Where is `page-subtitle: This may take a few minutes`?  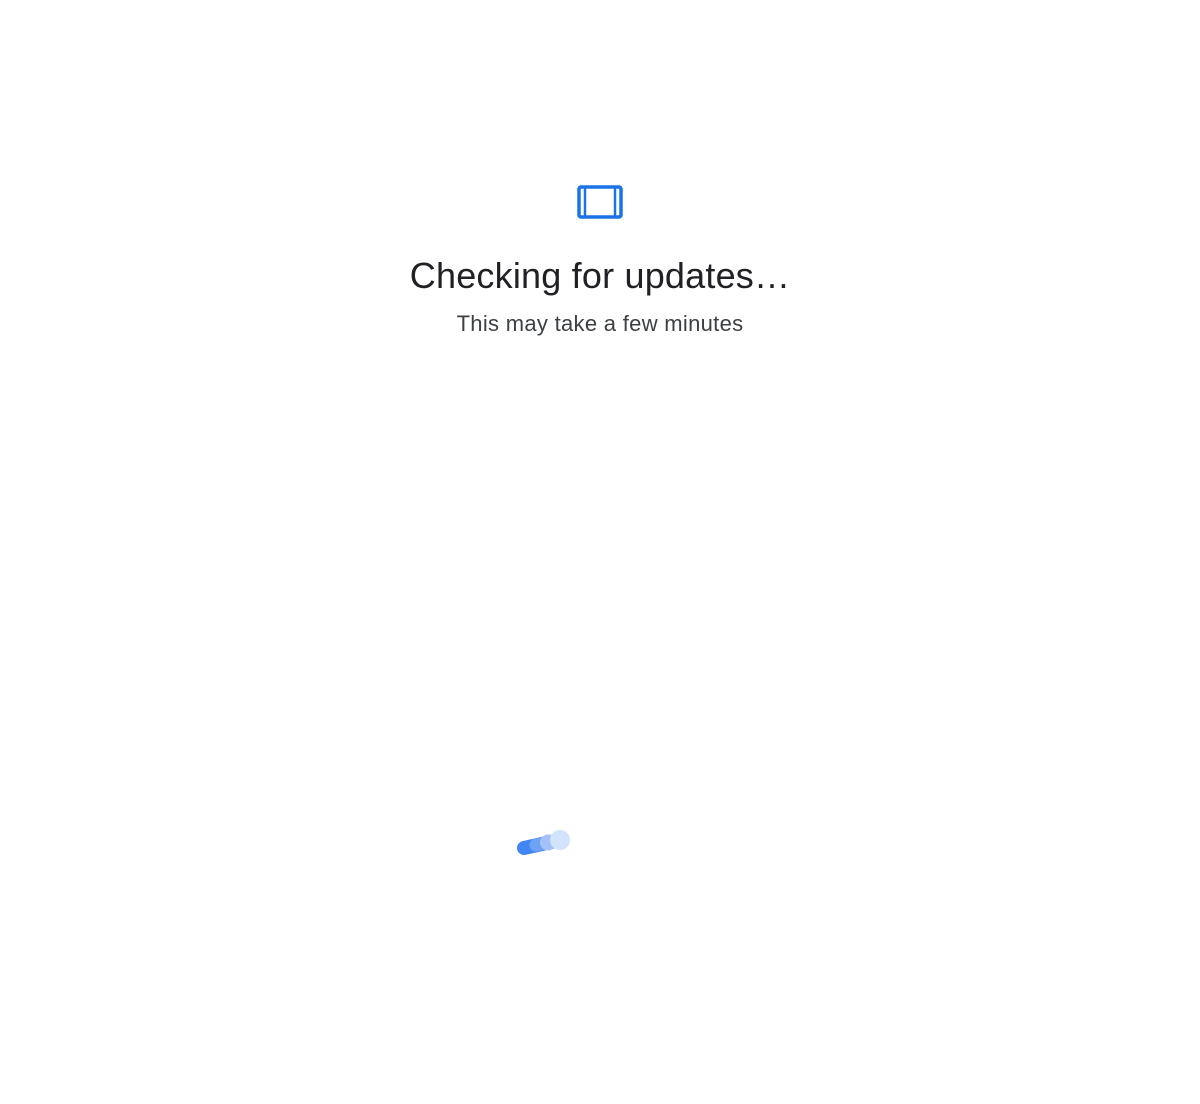
page-subtitle: This may take a few minutes is located at coordinates (600, 323).